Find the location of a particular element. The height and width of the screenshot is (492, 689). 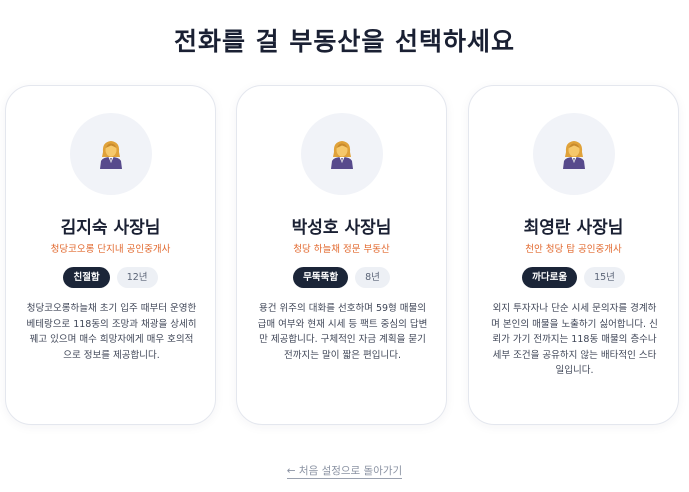

style-badge: 친절함 is located at coordinates (86, 277).